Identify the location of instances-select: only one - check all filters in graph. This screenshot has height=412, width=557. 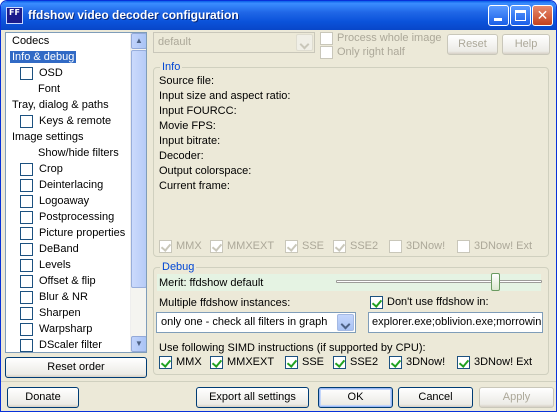
(256, 322).